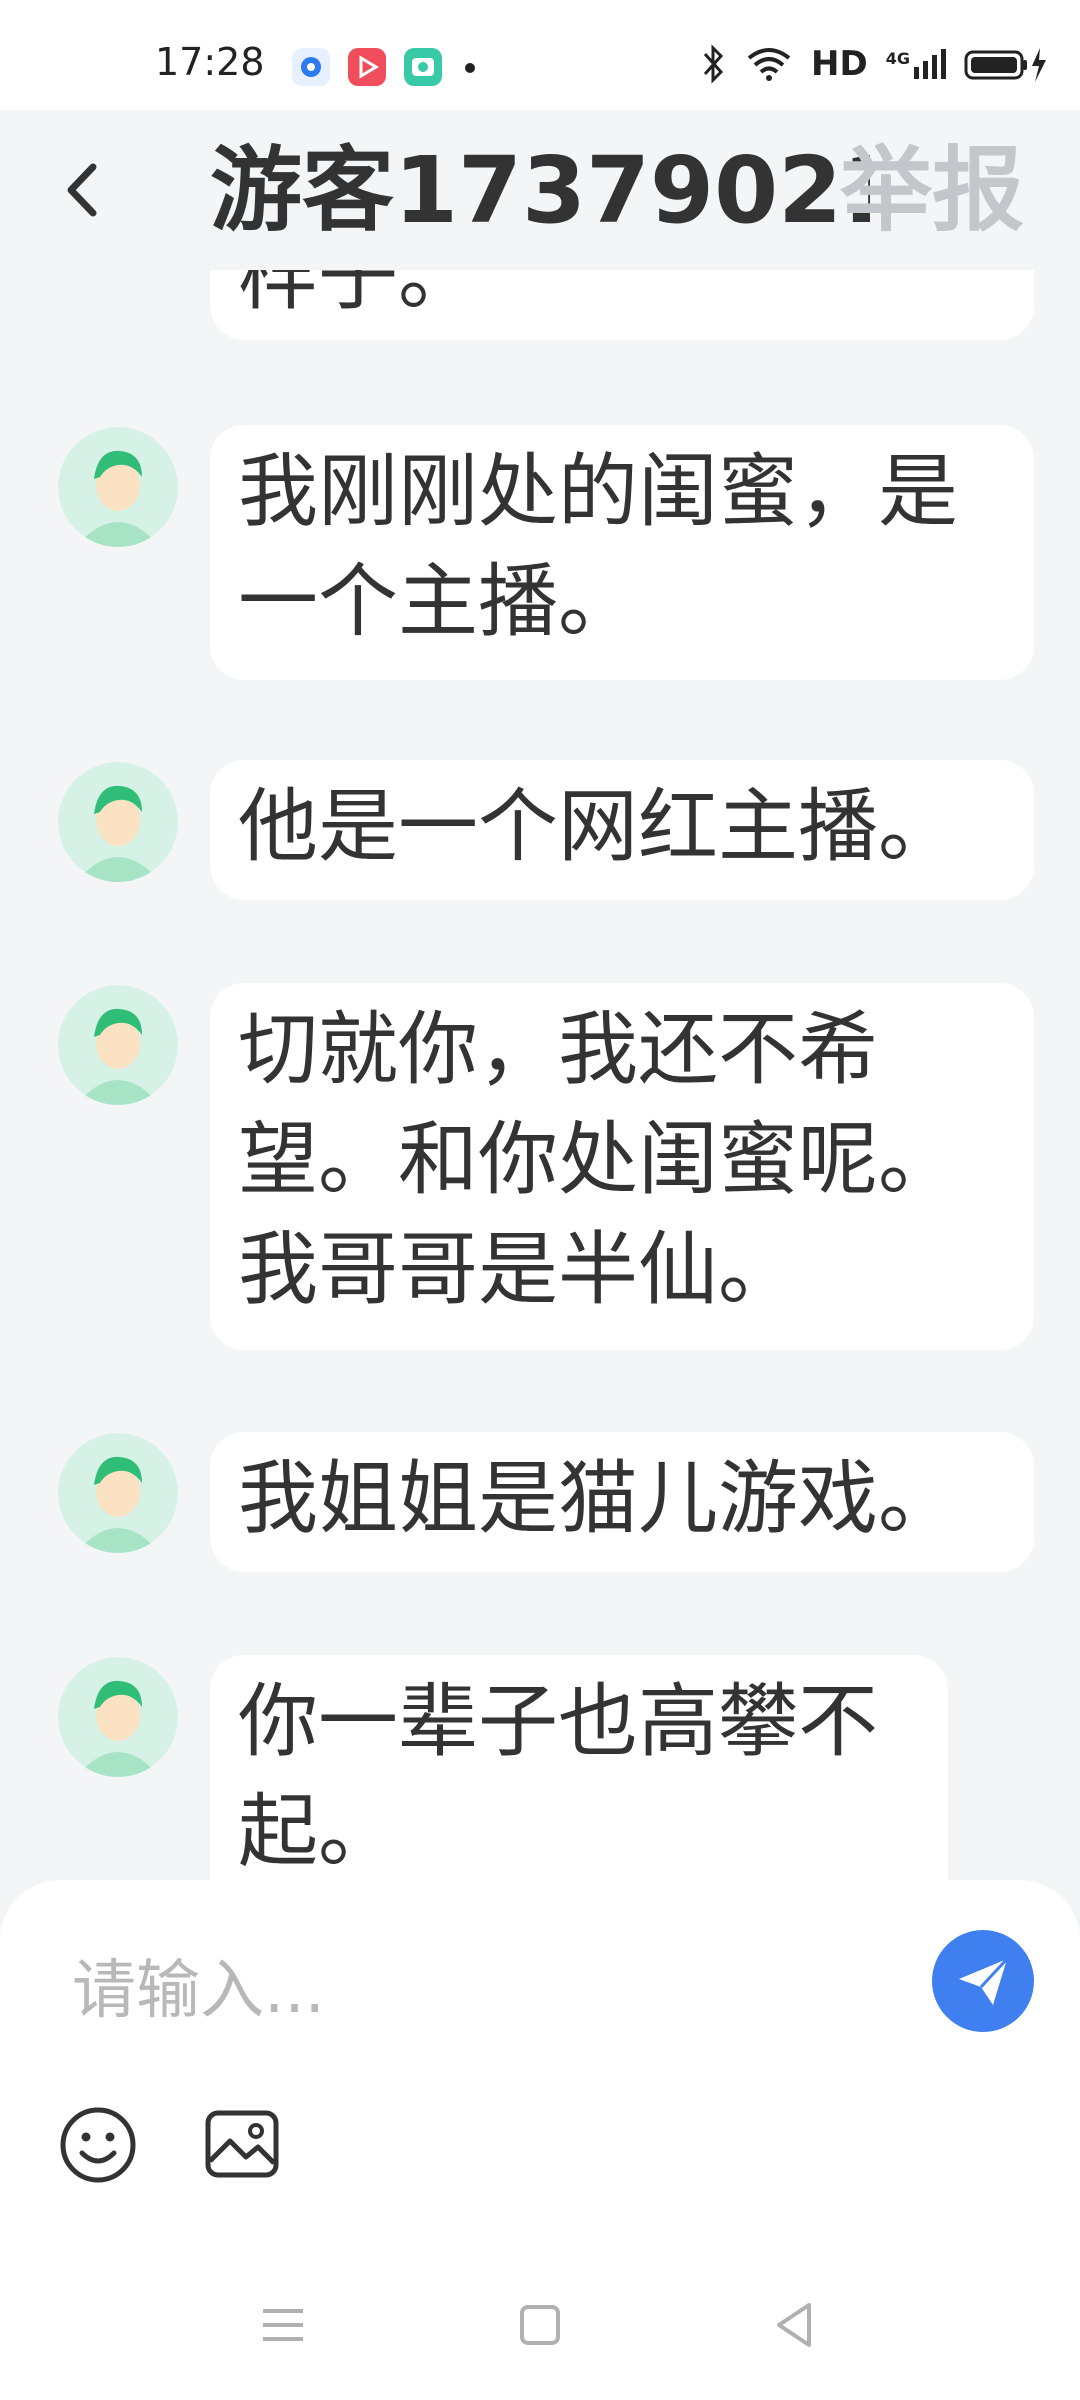 The image size is (1080, 2400). What do you see at coordinates (598, 1159) in the screenshot?
I see `message-text: 切就你，我还不希望。和你处闺蜜呢。我哥哥是半仙。` at bounding box center [598, 1159].